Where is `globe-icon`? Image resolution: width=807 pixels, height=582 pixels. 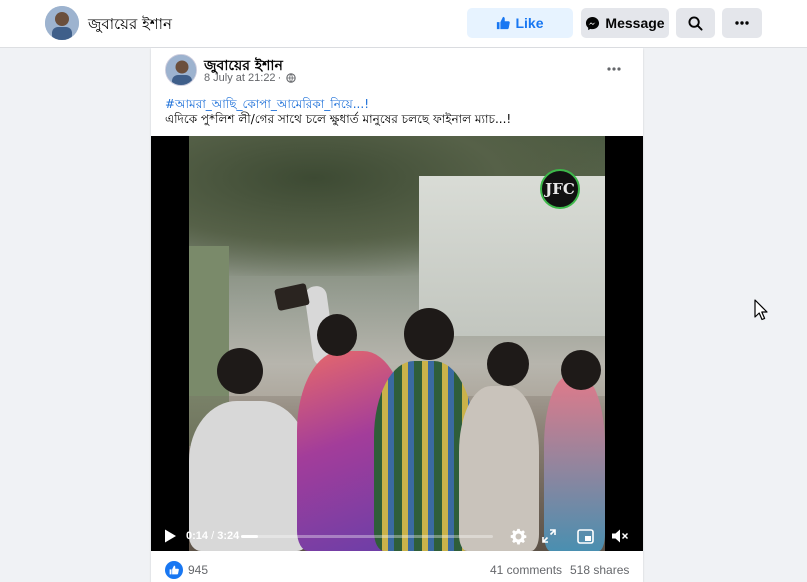 globe-icon is located at coordinates (291, 78).